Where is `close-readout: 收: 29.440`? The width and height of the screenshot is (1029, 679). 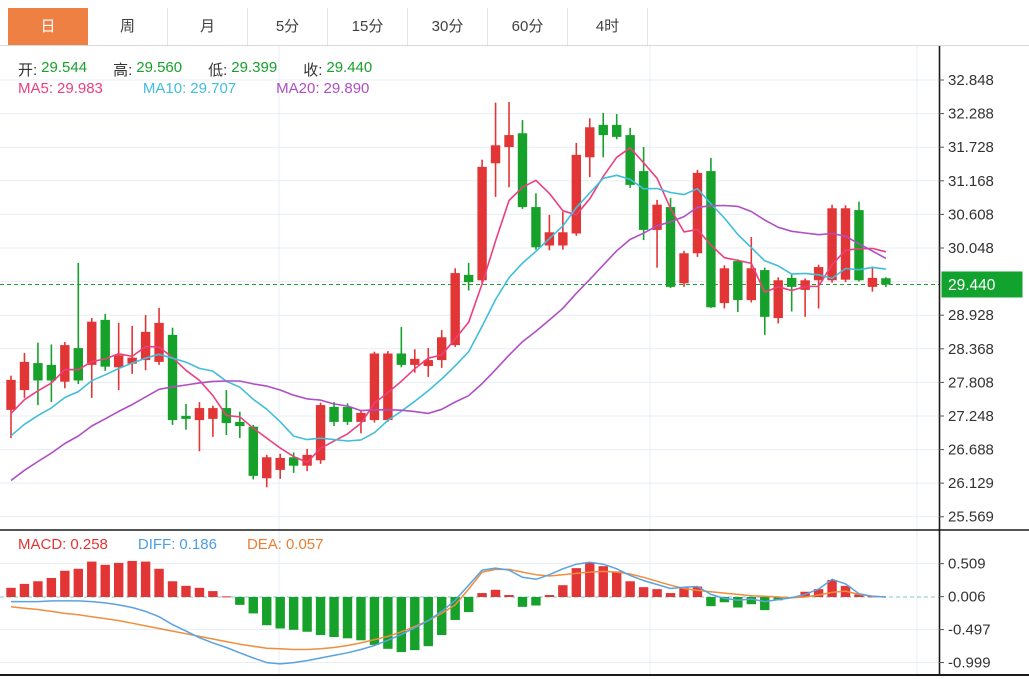 close-readout: 收: 29.440 is located at coordinates (337, 69).